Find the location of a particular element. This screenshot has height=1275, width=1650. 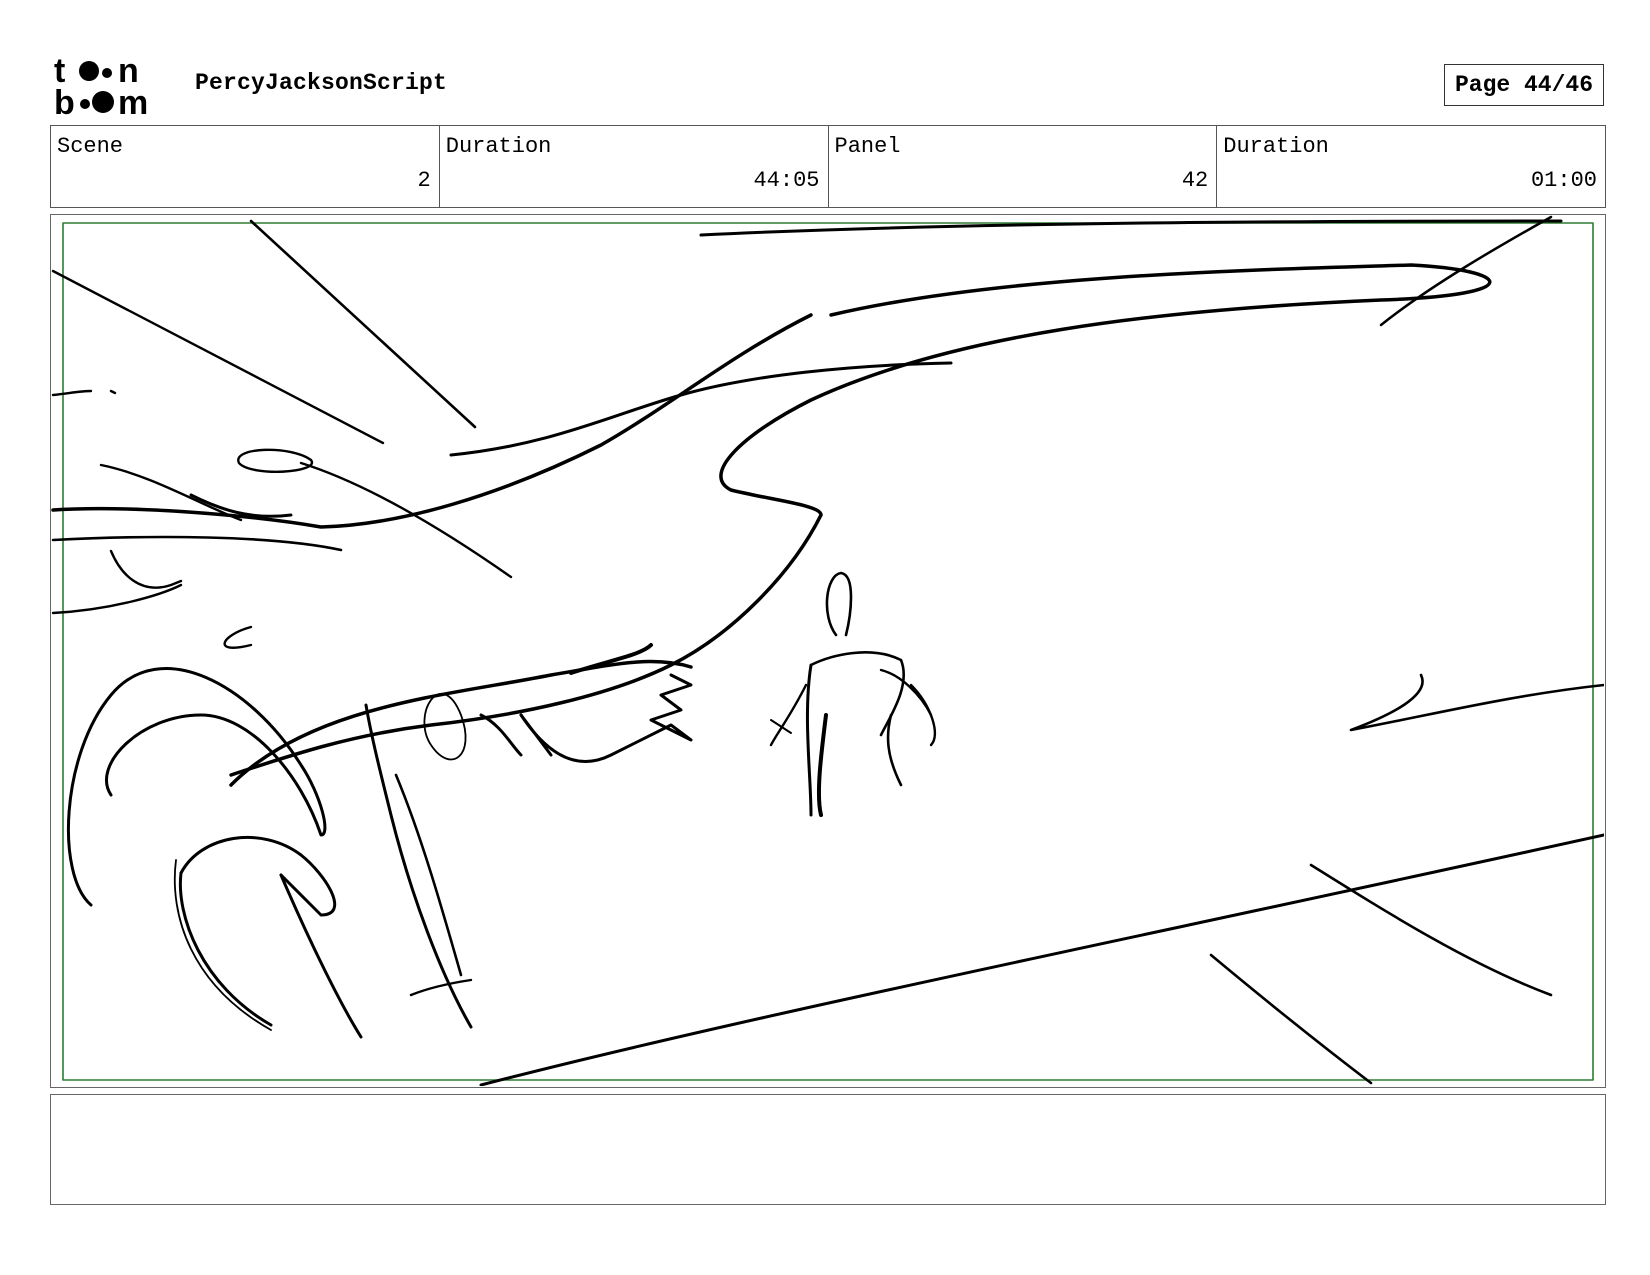

page-indicator: Page 44/46 is located at coordinates (1524, 85).